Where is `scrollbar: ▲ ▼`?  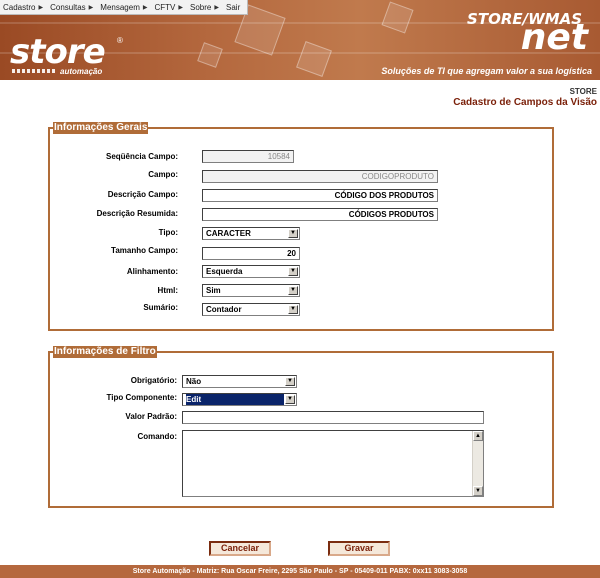 scrollbar: ▲ ▼ is located at coordinates (477, 463).